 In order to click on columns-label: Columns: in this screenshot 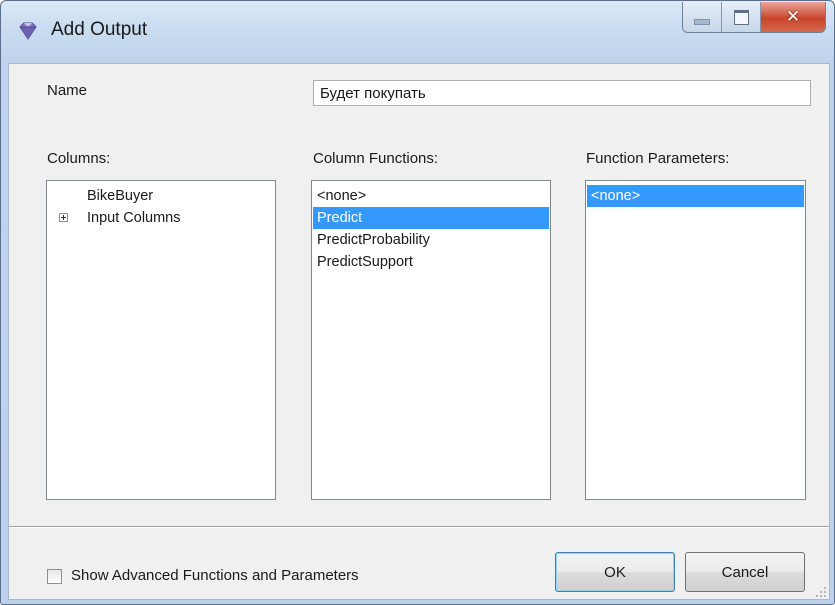, I will do `click(79, 158)`.